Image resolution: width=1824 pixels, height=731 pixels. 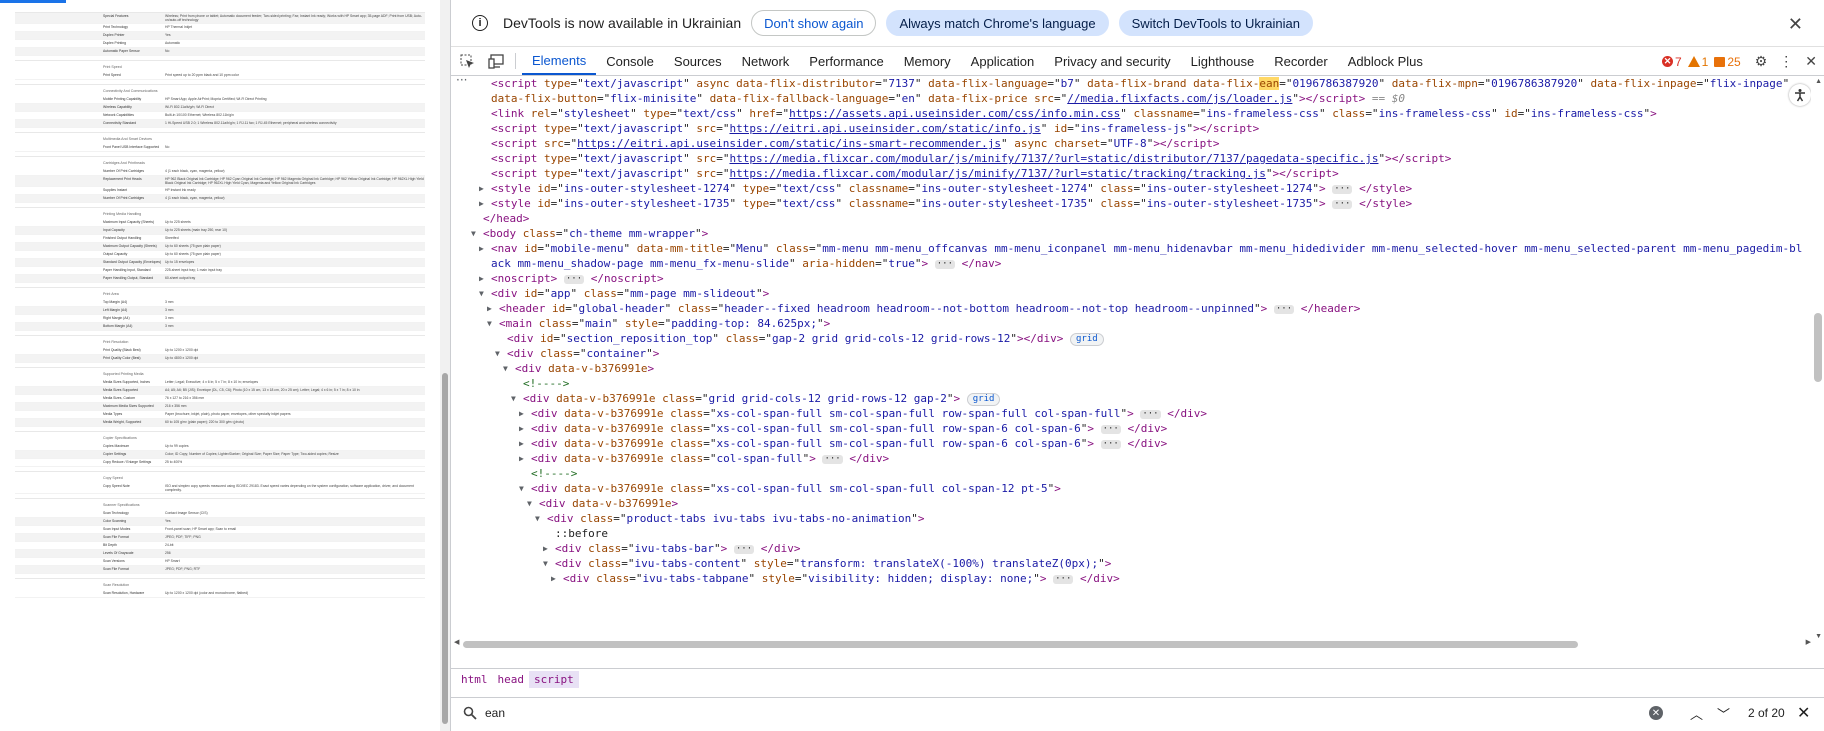 What do you see at coordinates (1795, 24) in the screenshot?
I see `close-icon: ✕` at bounding box center [1795, 24].